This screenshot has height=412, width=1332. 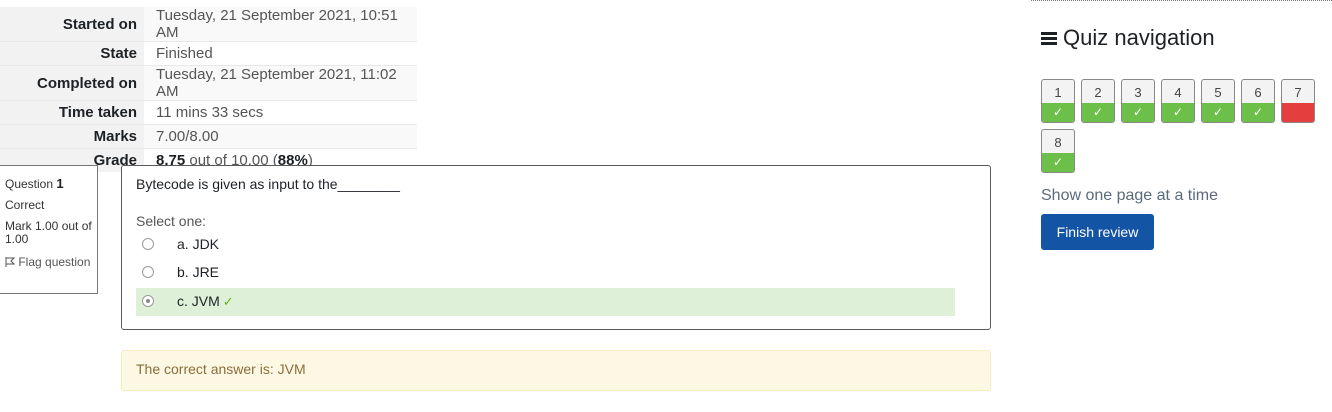 I want to click on answer-prompt: Select one:, so click(x=171, y=221).